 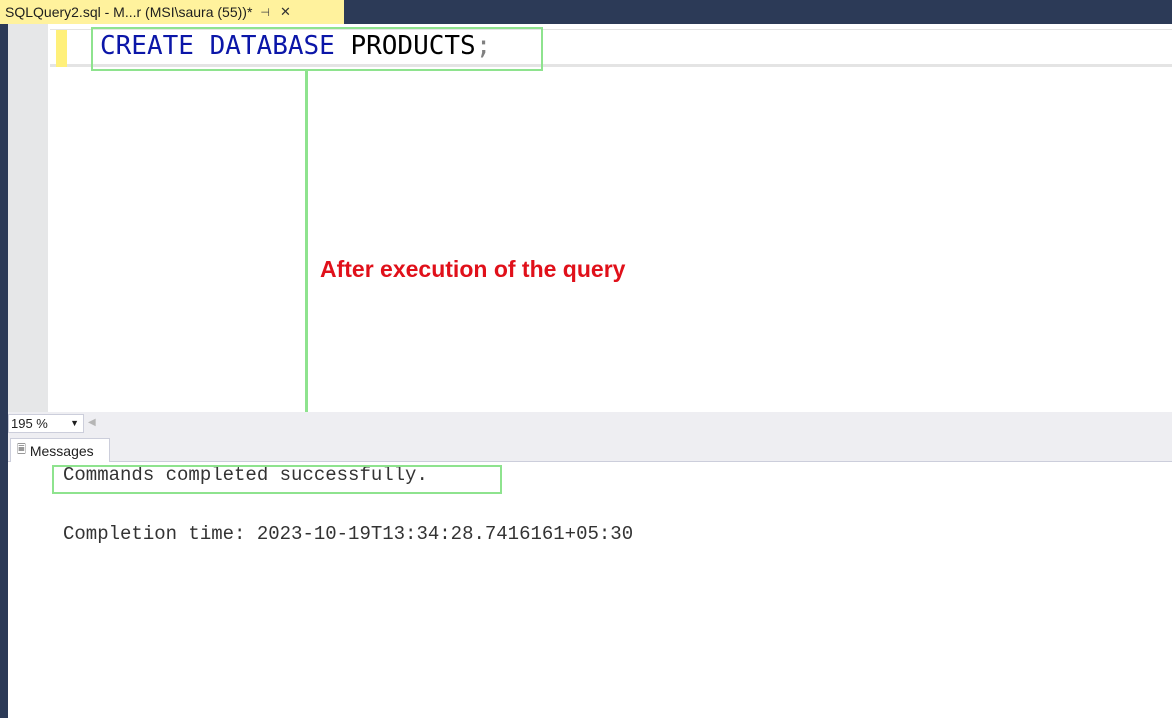 I want to click on pin-icon: ⊣, so click(x=265, y=12).